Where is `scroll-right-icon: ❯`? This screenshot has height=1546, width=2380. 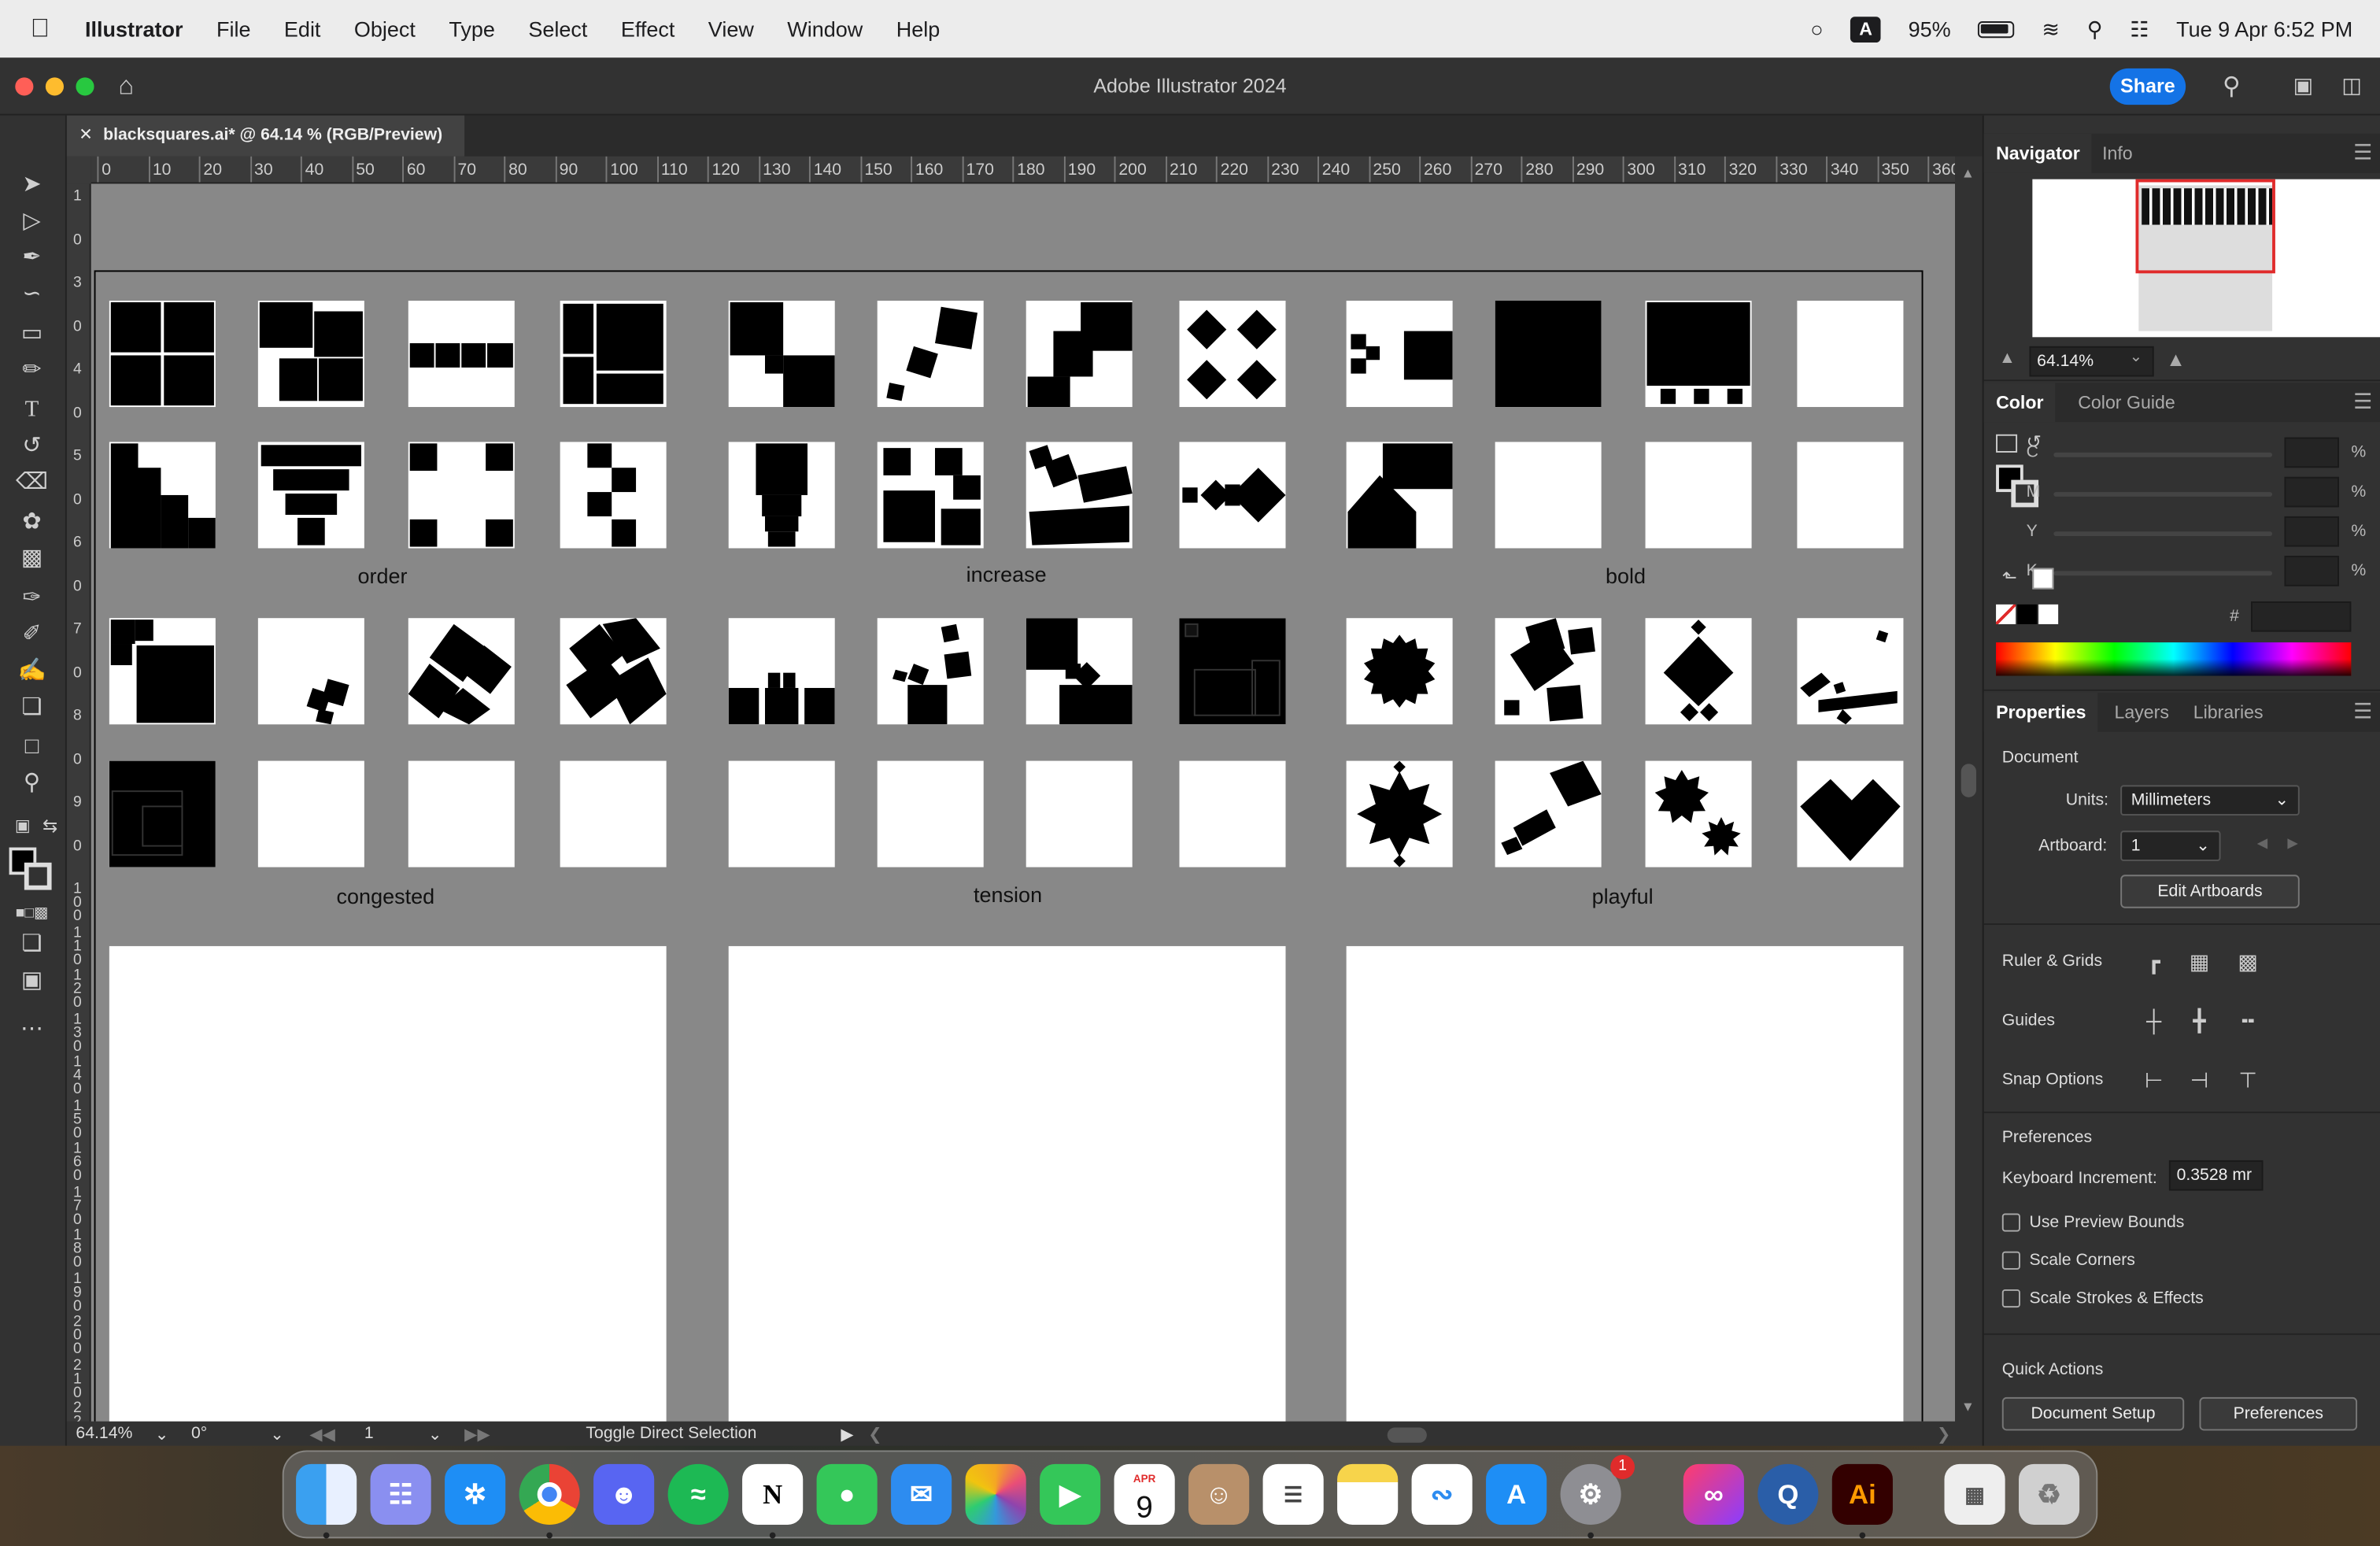 scroll-right-icon: ❯ is located at coordinates (1944, 1434).